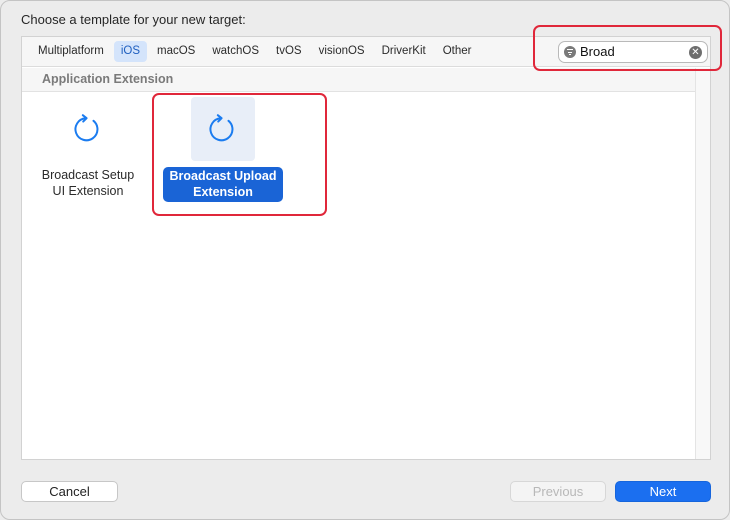  Describe the element at coordinates (358, 80) in the screenshot. I see `section-header: Application Extension` at that location.